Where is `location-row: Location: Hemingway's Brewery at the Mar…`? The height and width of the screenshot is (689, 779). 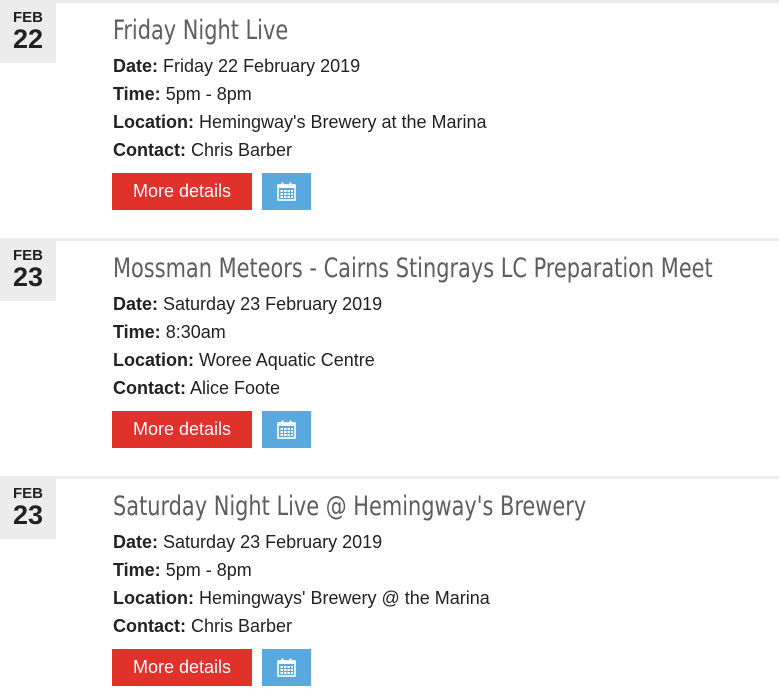 location-row: Location: Hemingway's Brewery at the Mar… is located at coordinates (300, 122).